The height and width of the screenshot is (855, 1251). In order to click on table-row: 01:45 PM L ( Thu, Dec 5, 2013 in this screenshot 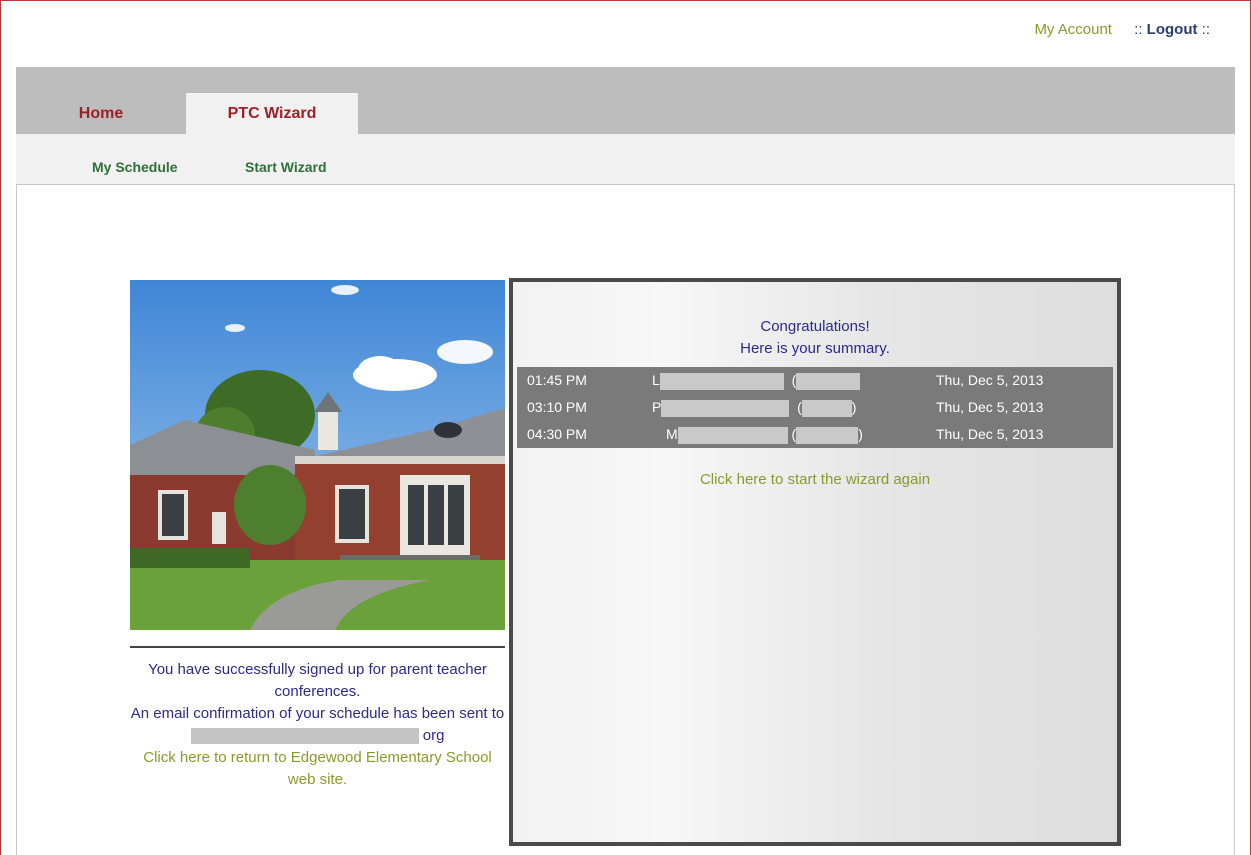, I will do `click(815, 380)`.